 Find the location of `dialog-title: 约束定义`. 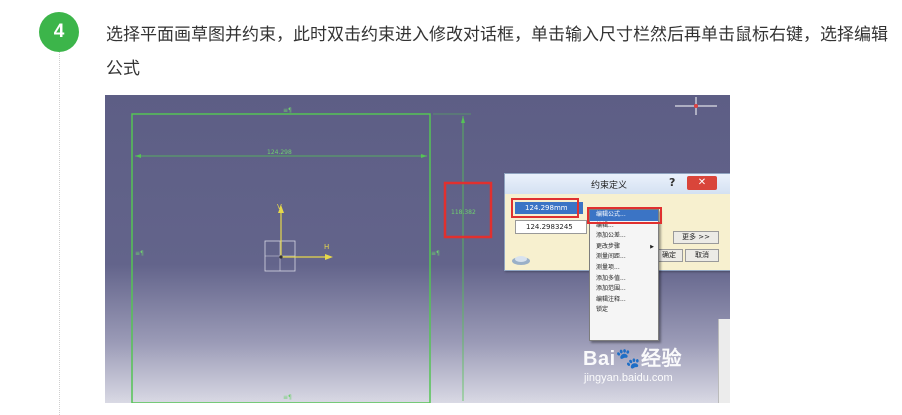

dialog-title: 约束定义 is located at coordinates (609, 186).